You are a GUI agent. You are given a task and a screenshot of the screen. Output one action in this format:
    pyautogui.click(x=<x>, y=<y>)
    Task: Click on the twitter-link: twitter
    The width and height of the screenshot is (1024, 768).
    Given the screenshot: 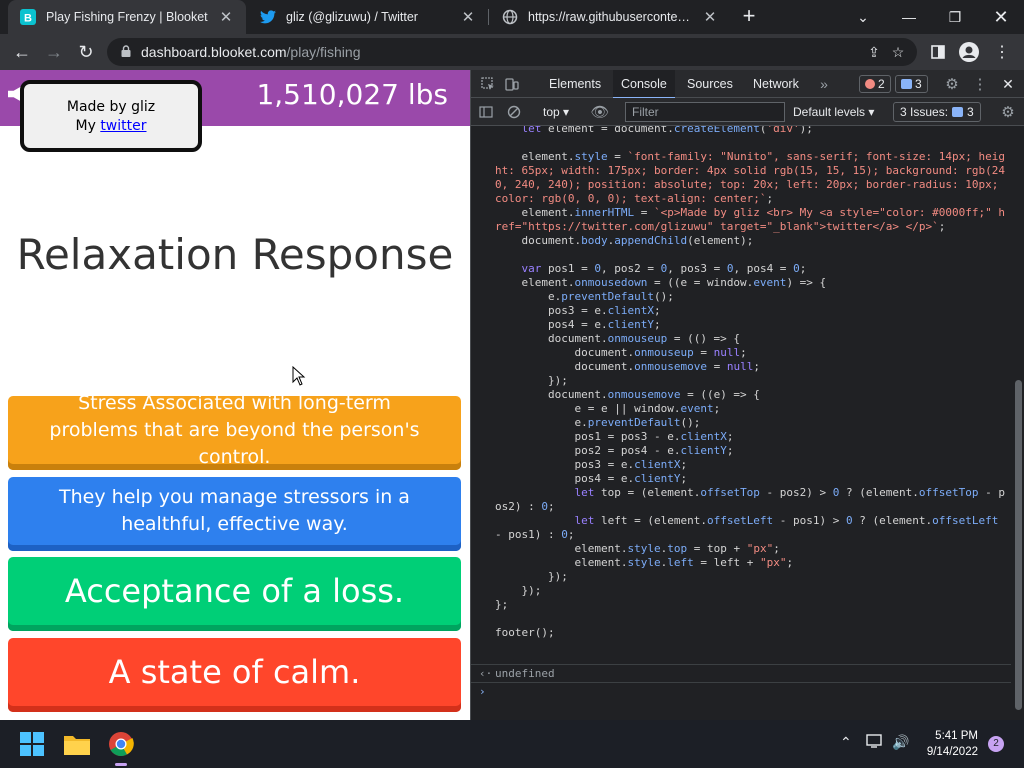 What is the action you would take?
    pyautogui.click(x=123, y=126)
    